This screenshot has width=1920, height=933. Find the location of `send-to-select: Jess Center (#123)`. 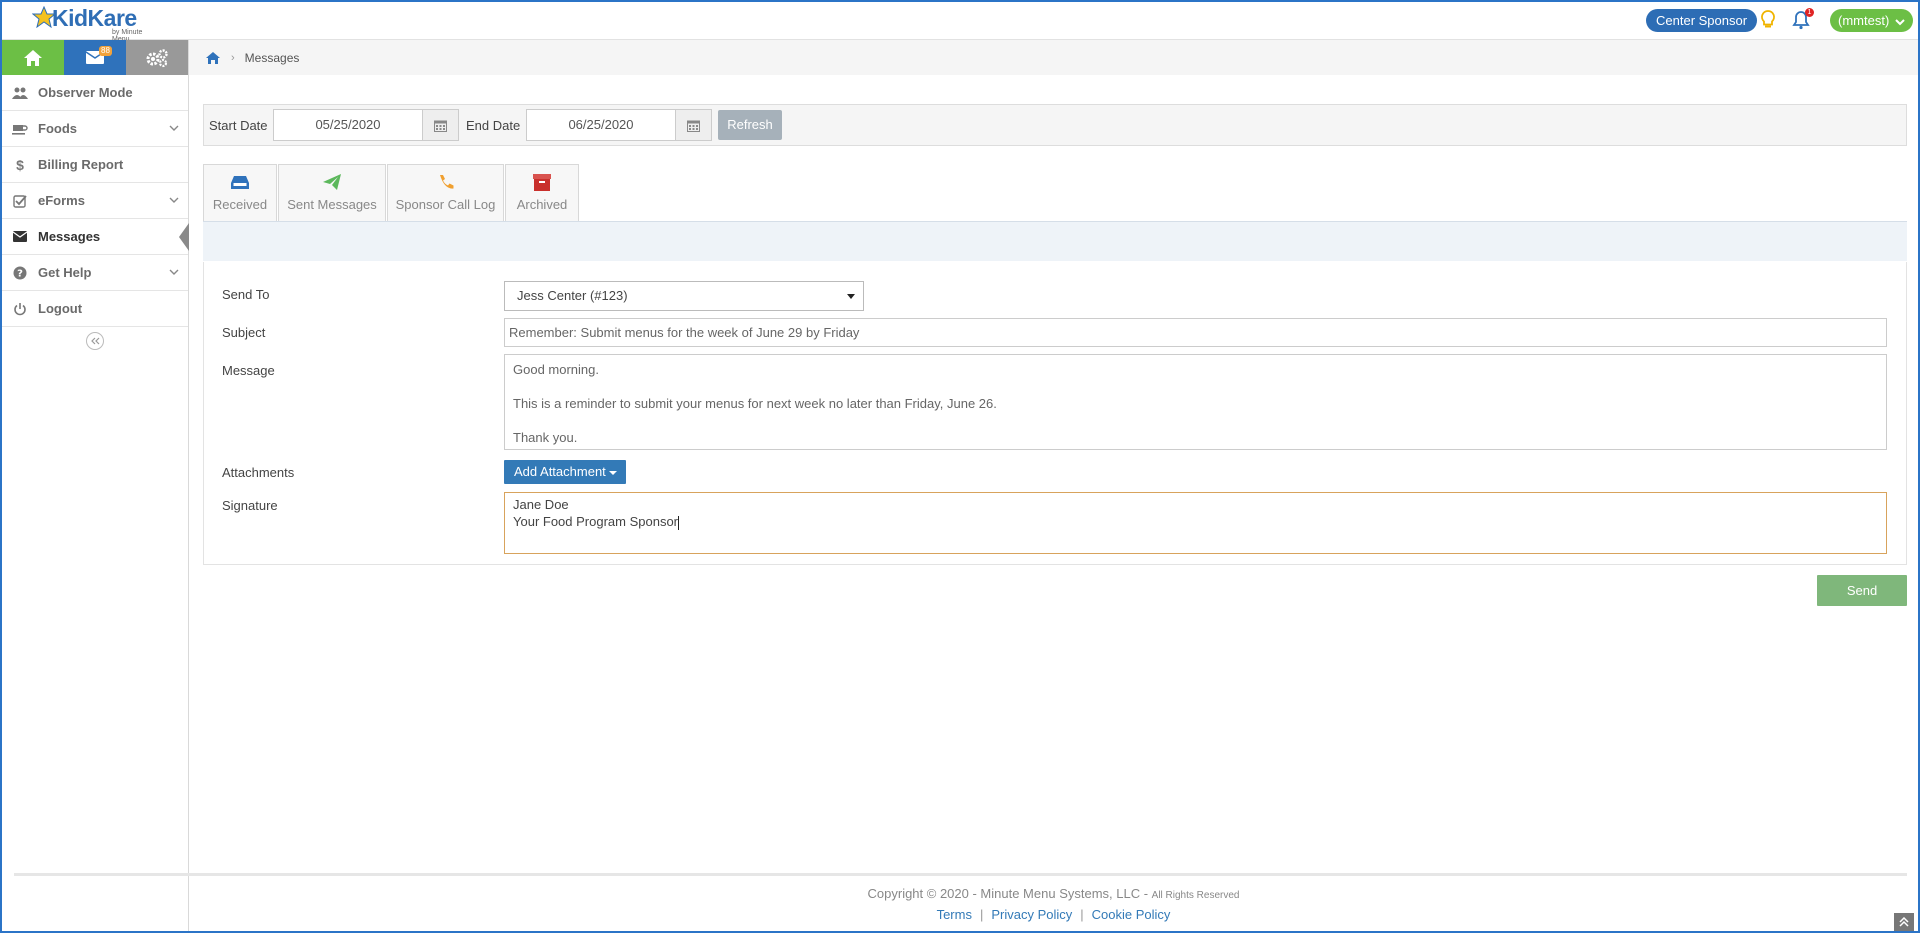

send-to-select: Jess Center (#123) is located at coordinates (684, 296).